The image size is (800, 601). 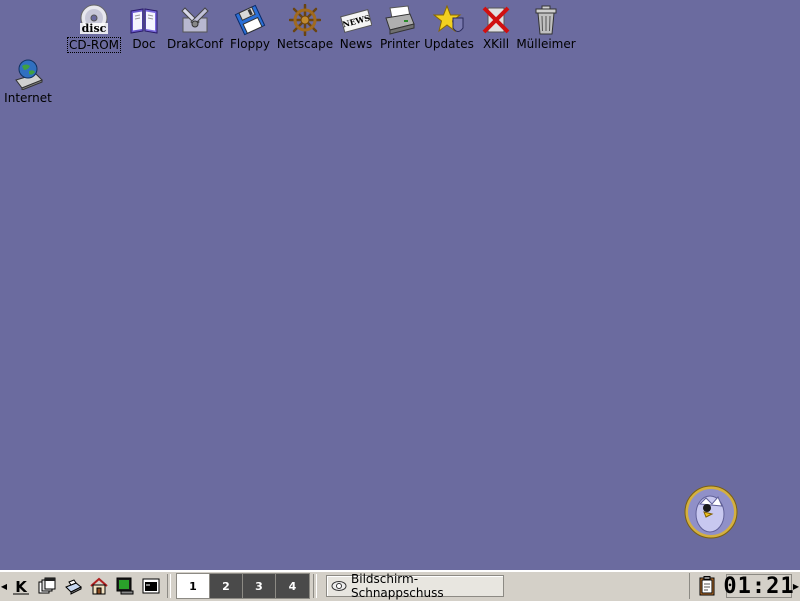 I want to click on desktop-icon-drakconf: DrakConf, so click(x=195, y=27).